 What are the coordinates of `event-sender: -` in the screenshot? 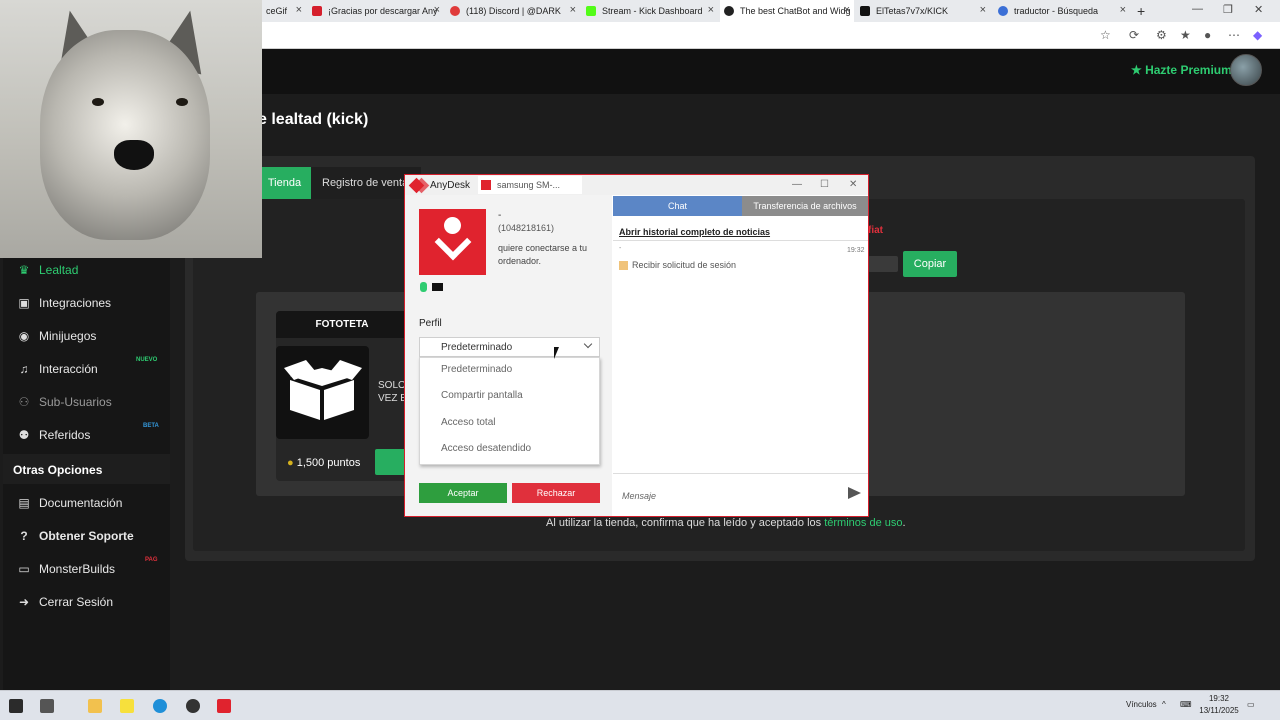 It's located at (620, 248).